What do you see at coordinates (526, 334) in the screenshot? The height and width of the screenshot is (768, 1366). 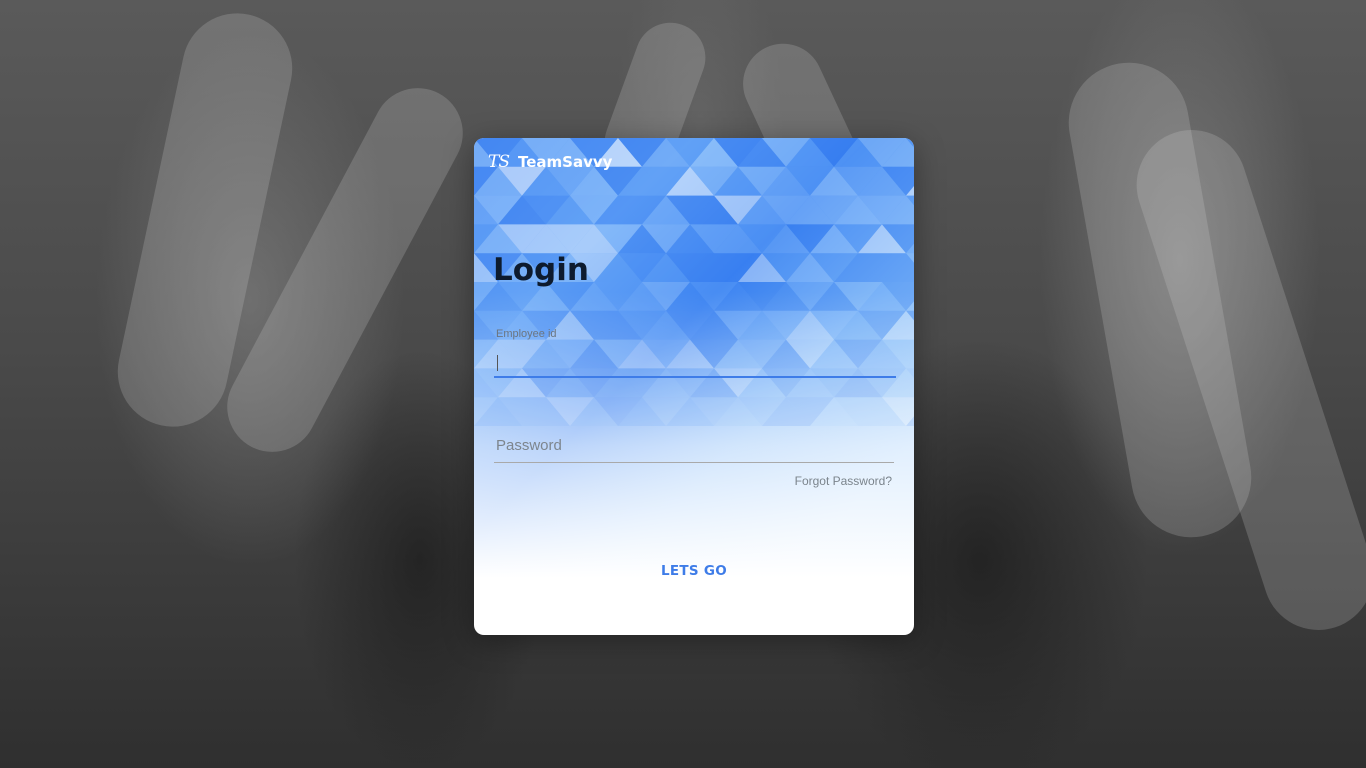 I see `employee-id-label: Employee id` at bounding box center [526, 334].